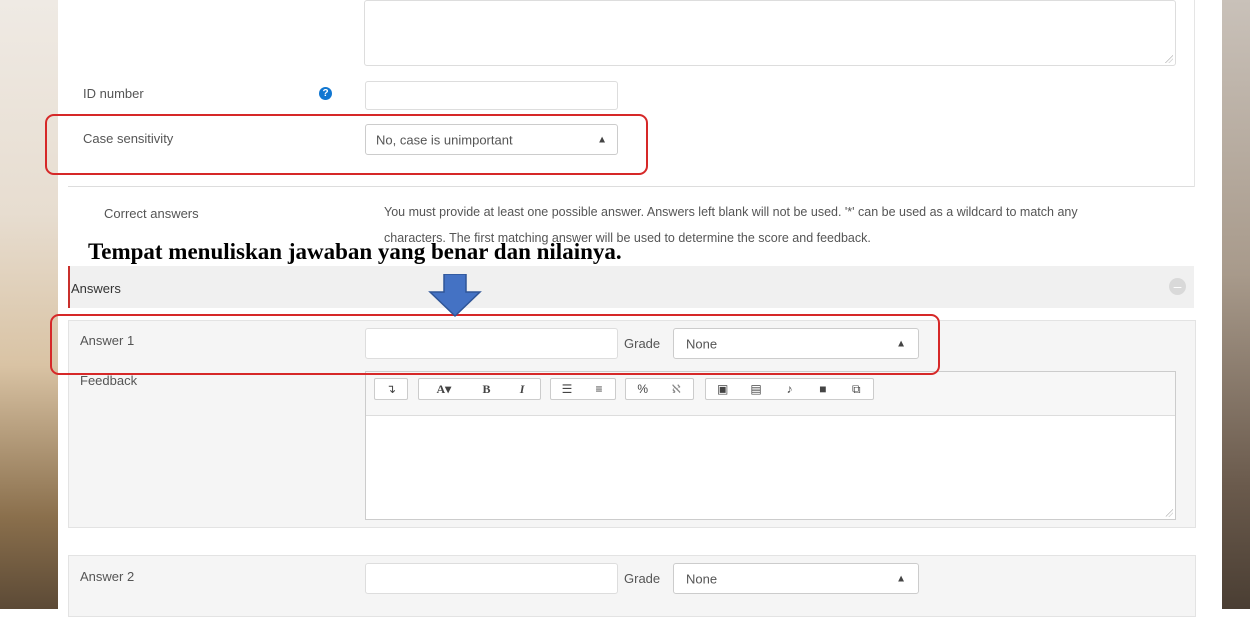 This screenshot has height=617, width=1250. Describe the element at coordinates (479, 389) in the screenshot. I see `font-color-button: A▾ B I` at that location.